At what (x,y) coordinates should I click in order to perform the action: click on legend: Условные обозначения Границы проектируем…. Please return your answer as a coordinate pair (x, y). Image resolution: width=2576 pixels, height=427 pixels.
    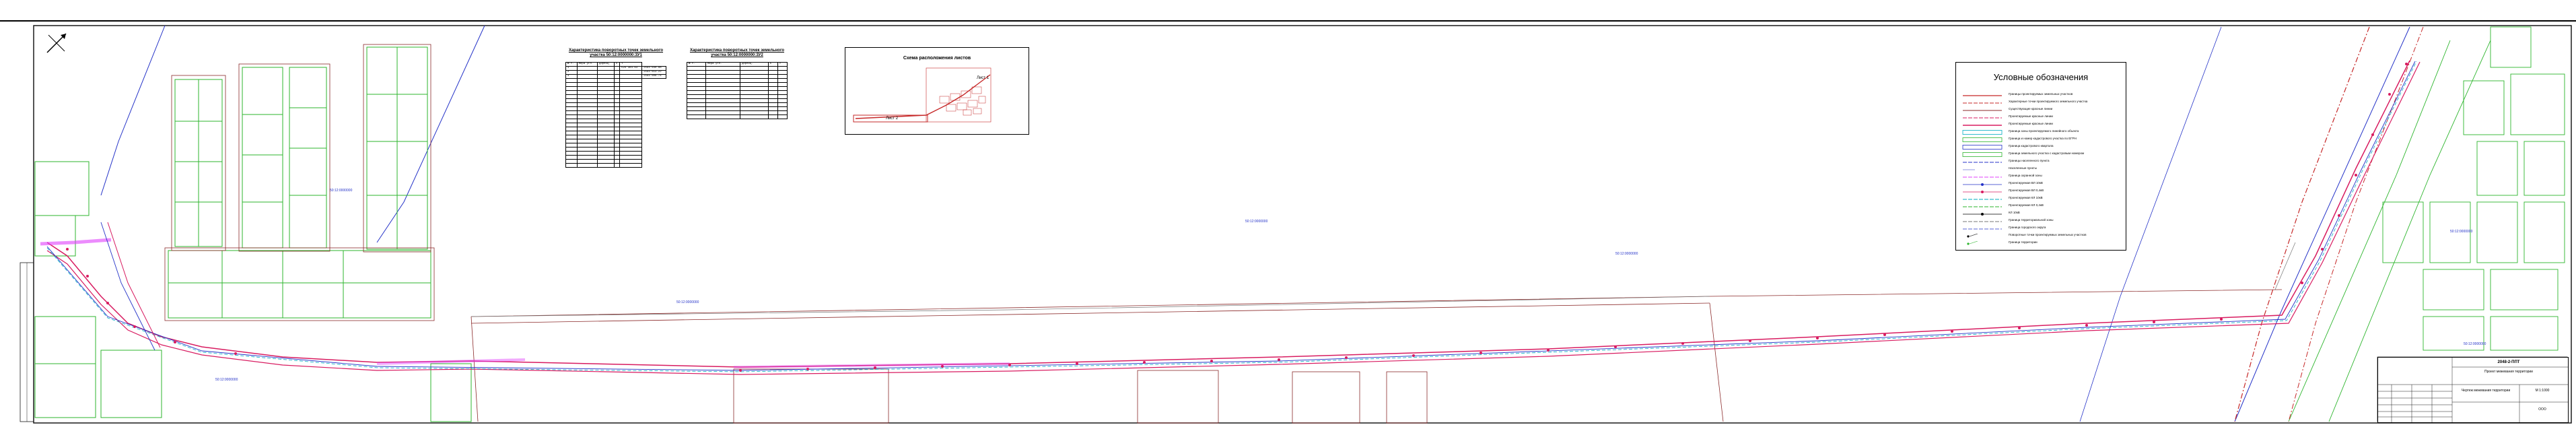
    Looking at the image, I should click on (2040, 157).